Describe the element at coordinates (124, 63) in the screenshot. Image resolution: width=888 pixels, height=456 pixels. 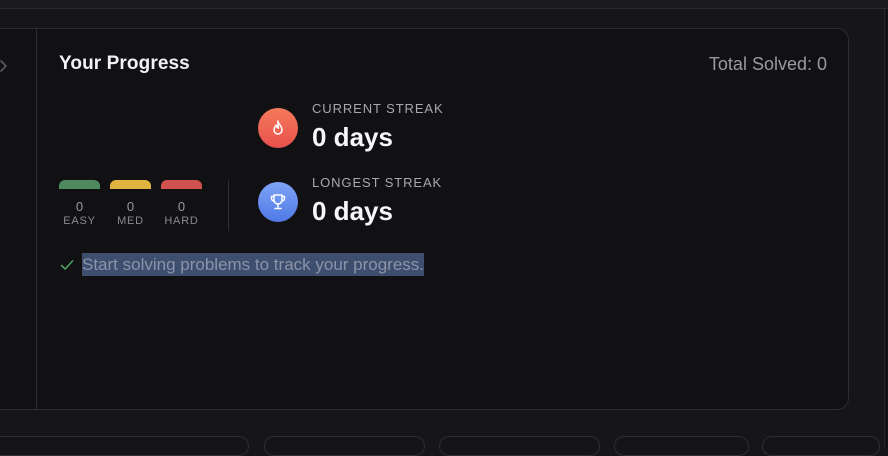
I see `panel-title: Your Progress` at that location.